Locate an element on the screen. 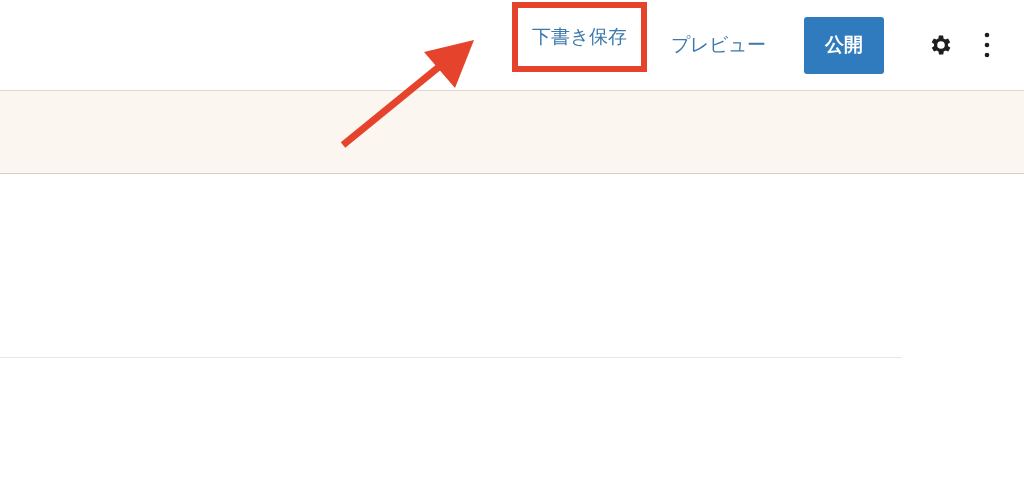  more-icon is located at coordinates (987, 45).